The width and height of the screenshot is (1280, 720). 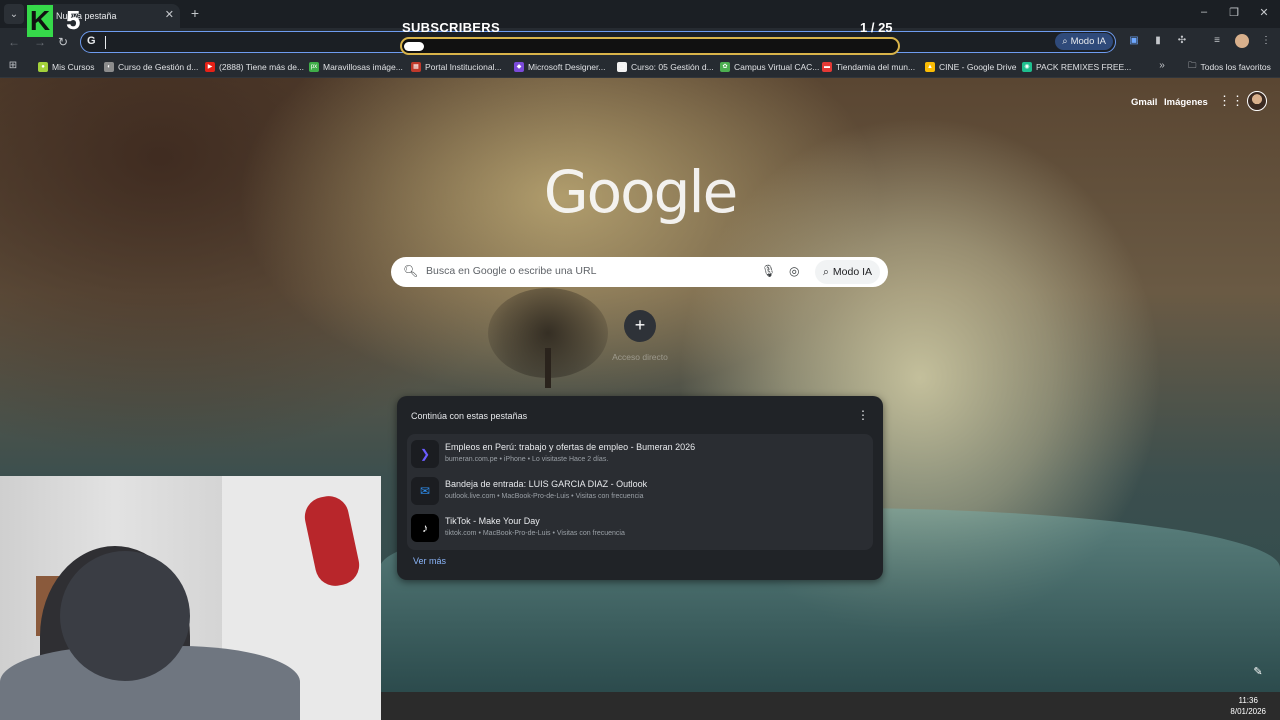 What do you see at coordinates (1144, 102) in the screenshot?
I see `gmail-link: Gmail` at bounding box center [1144, 102].